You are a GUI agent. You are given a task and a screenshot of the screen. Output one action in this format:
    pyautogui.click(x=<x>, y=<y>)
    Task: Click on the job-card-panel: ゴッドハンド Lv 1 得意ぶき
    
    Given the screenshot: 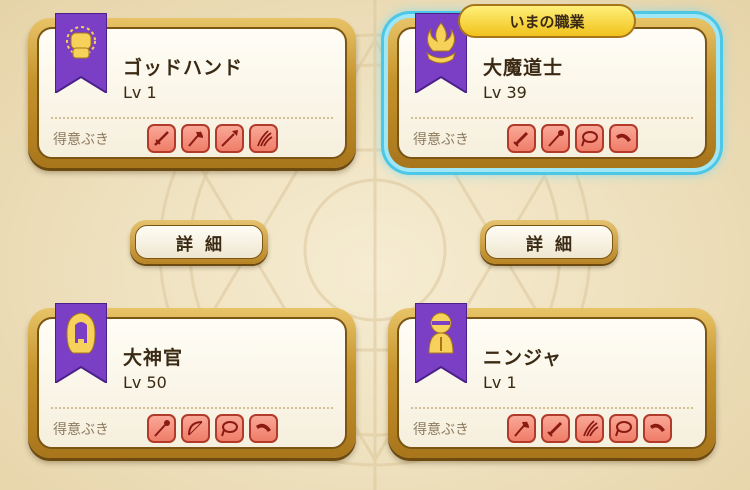 What is the action you would take?
    pyautogui.click(x=192, y=86)
    